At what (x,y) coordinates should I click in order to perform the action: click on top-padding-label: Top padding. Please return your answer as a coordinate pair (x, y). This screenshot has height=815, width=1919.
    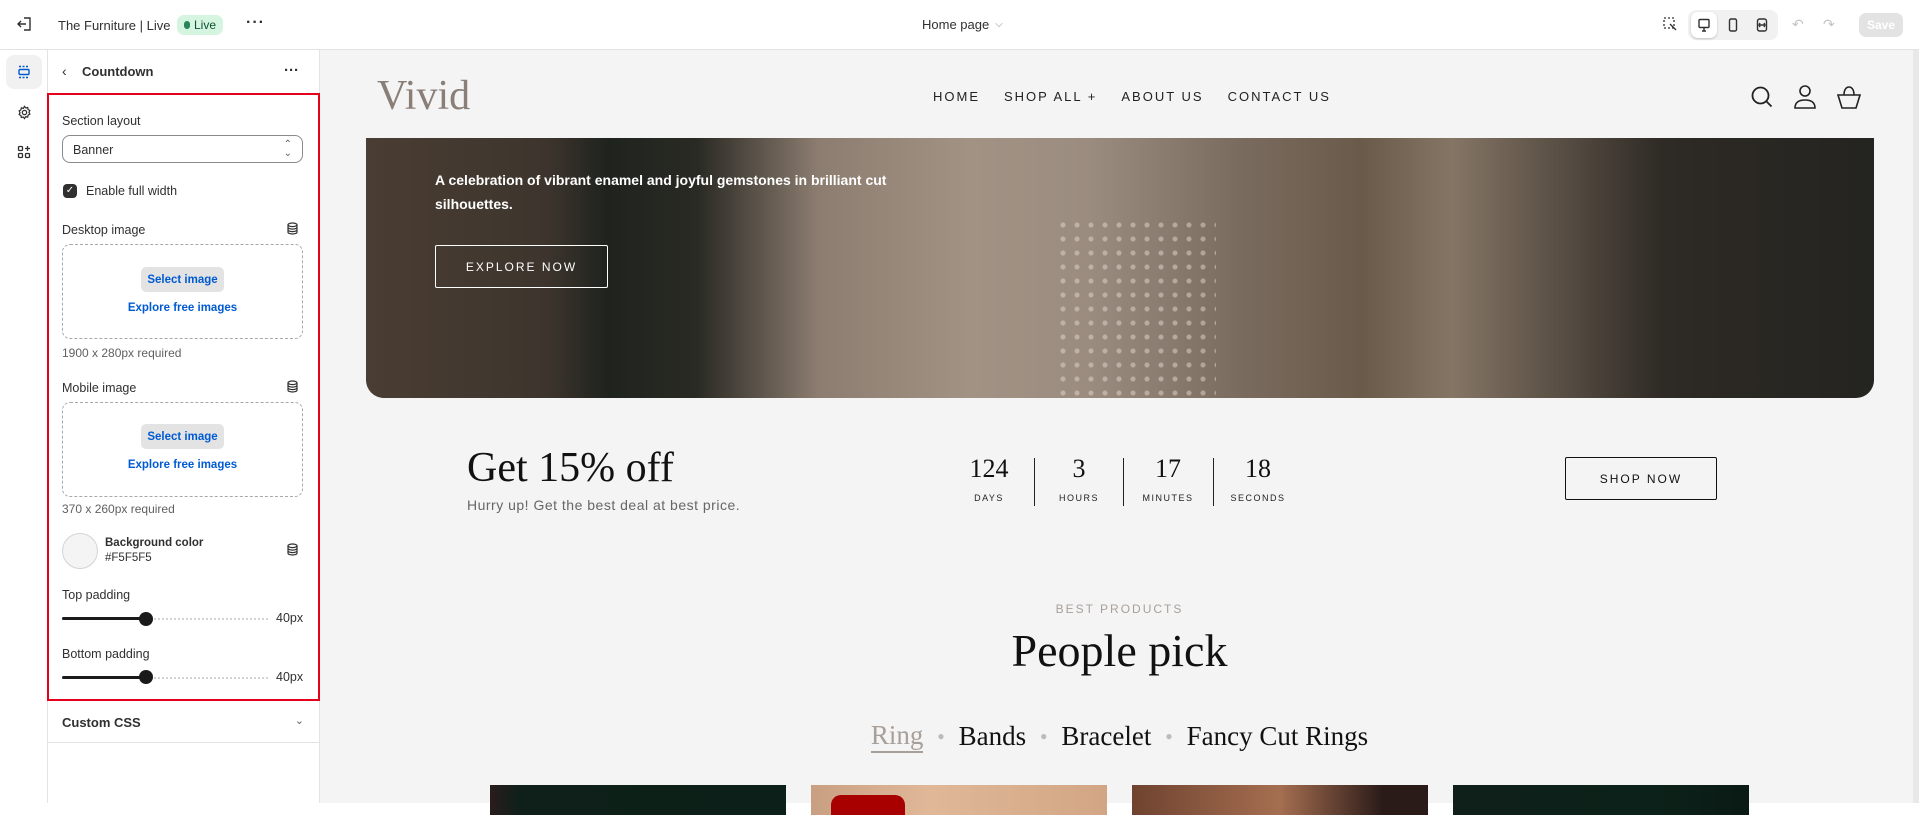
    Looking at the image, I should click on (96, 595).